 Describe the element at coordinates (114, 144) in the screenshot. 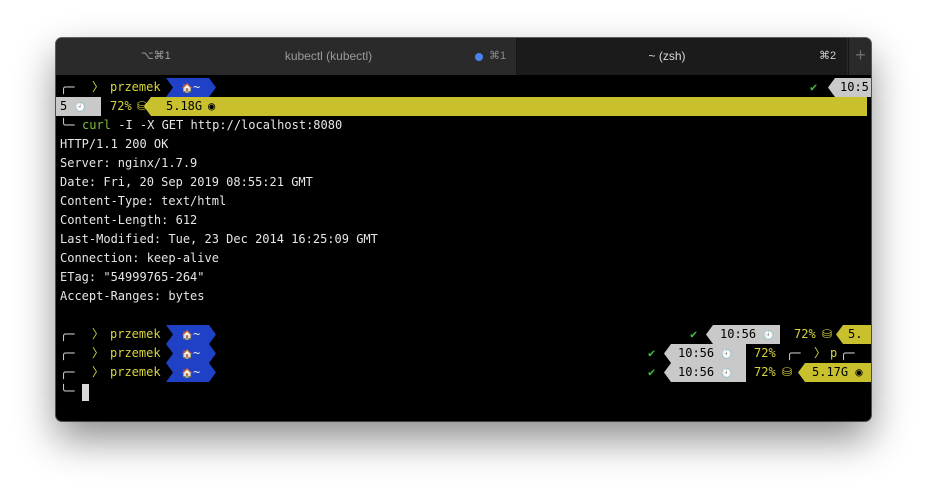

I see `output-line: HTTP/1.1 200 OK` at that location.